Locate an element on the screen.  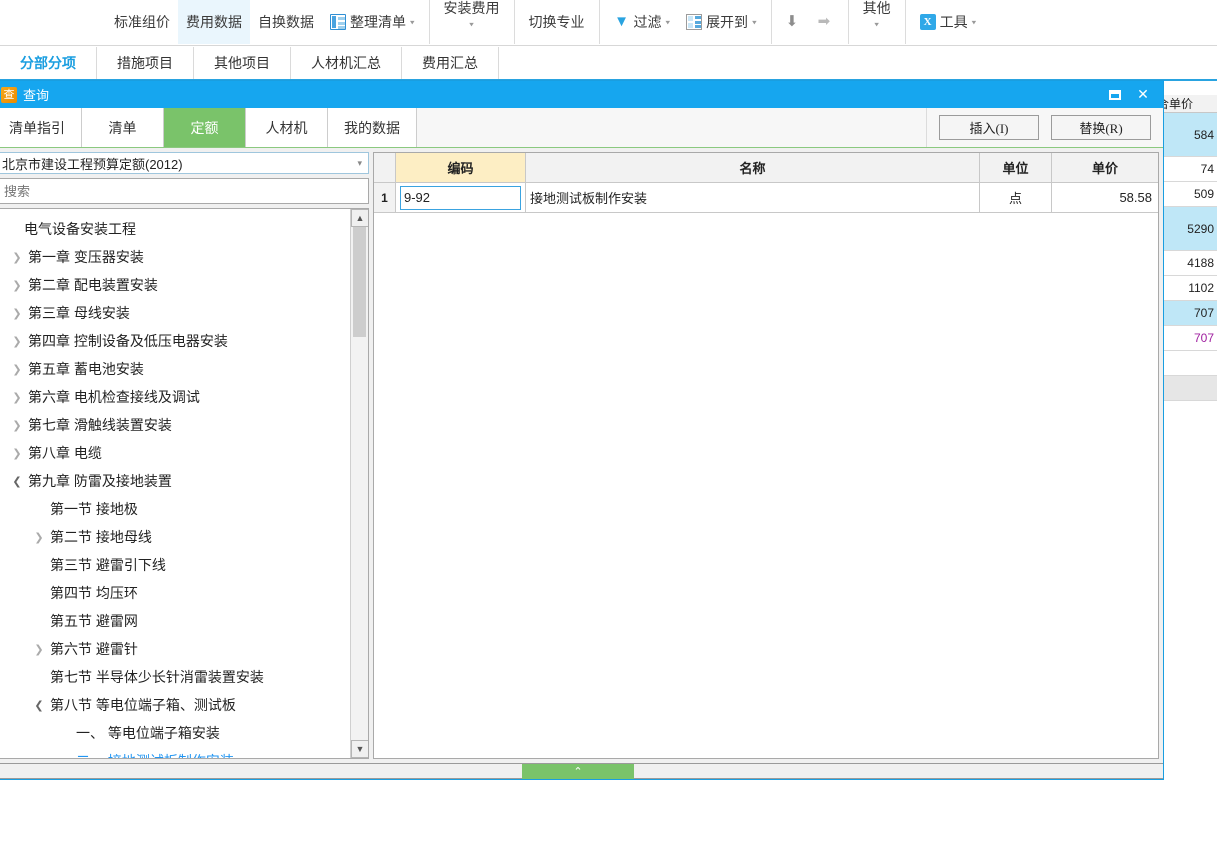
expand-icon is located at coordinates (694, 22).